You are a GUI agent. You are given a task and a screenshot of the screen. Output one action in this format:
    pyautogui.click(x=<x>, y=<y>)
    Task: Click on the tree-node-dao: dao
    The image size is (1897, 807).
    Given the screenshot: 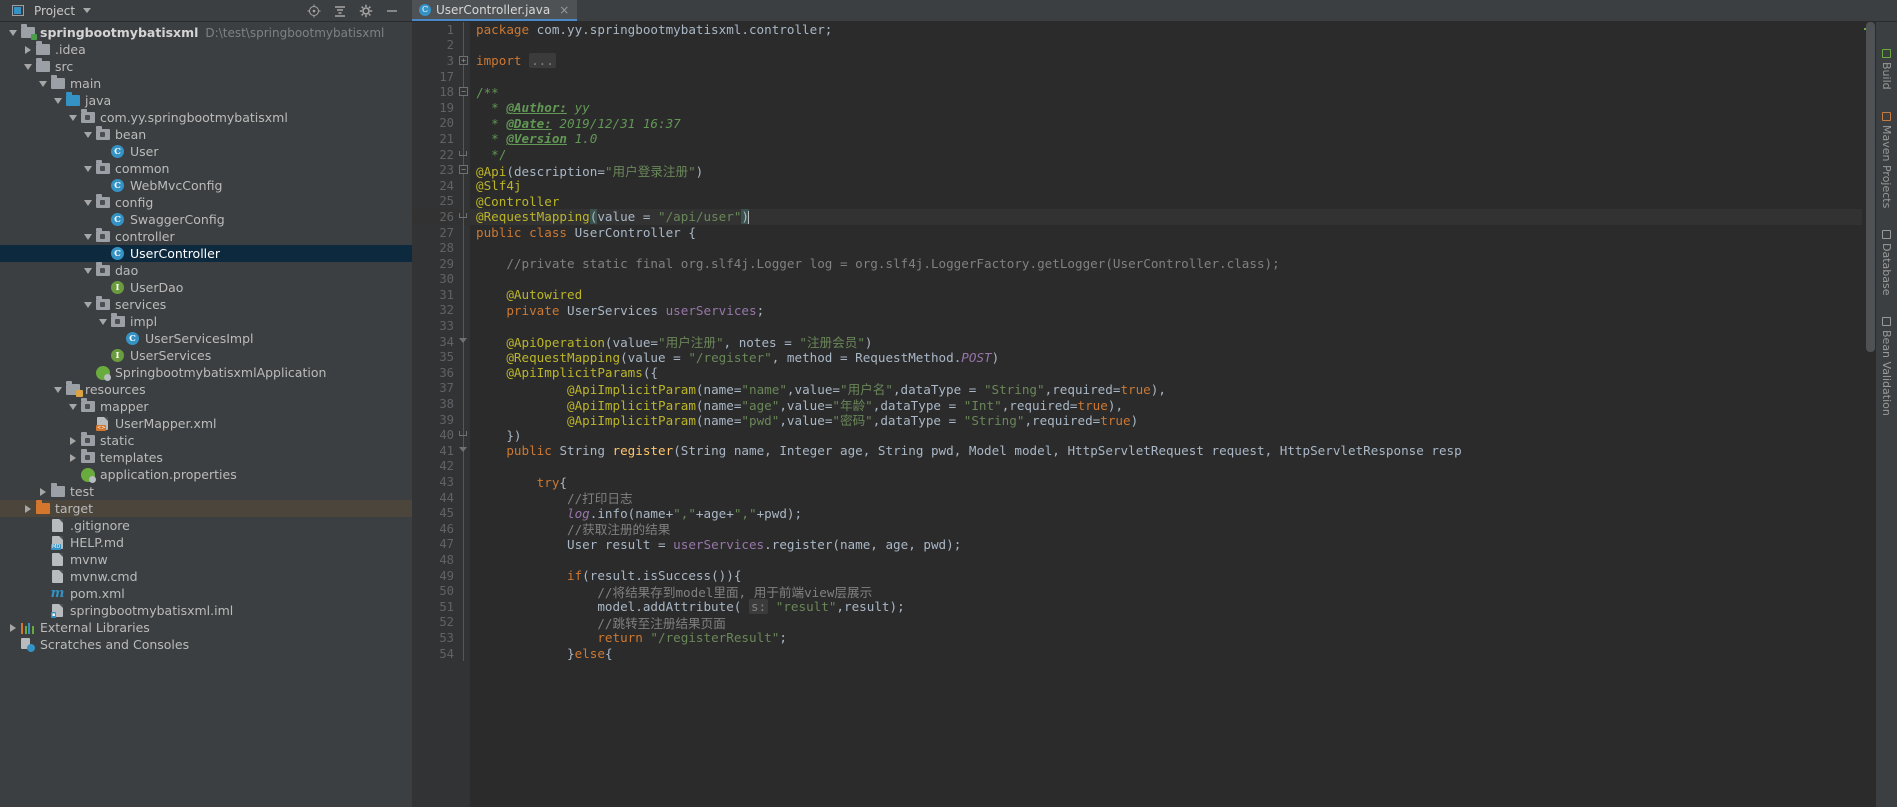 What is the action you would take?
    pyautogui.click(x=206, y=270)
    